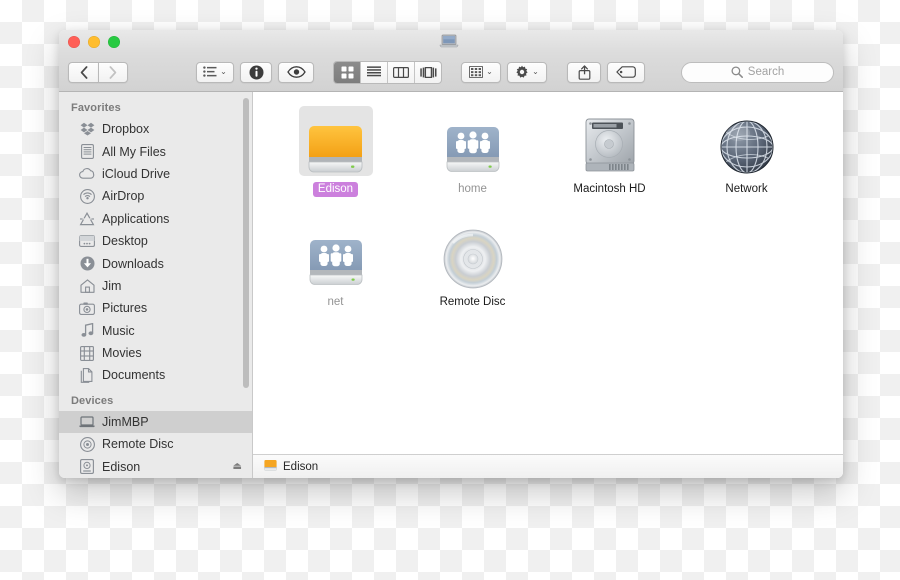 The height and width of the screenshot is (580, 900). I want to click on sidebar-item-edison: Edison ⏏, so click(155, 466).